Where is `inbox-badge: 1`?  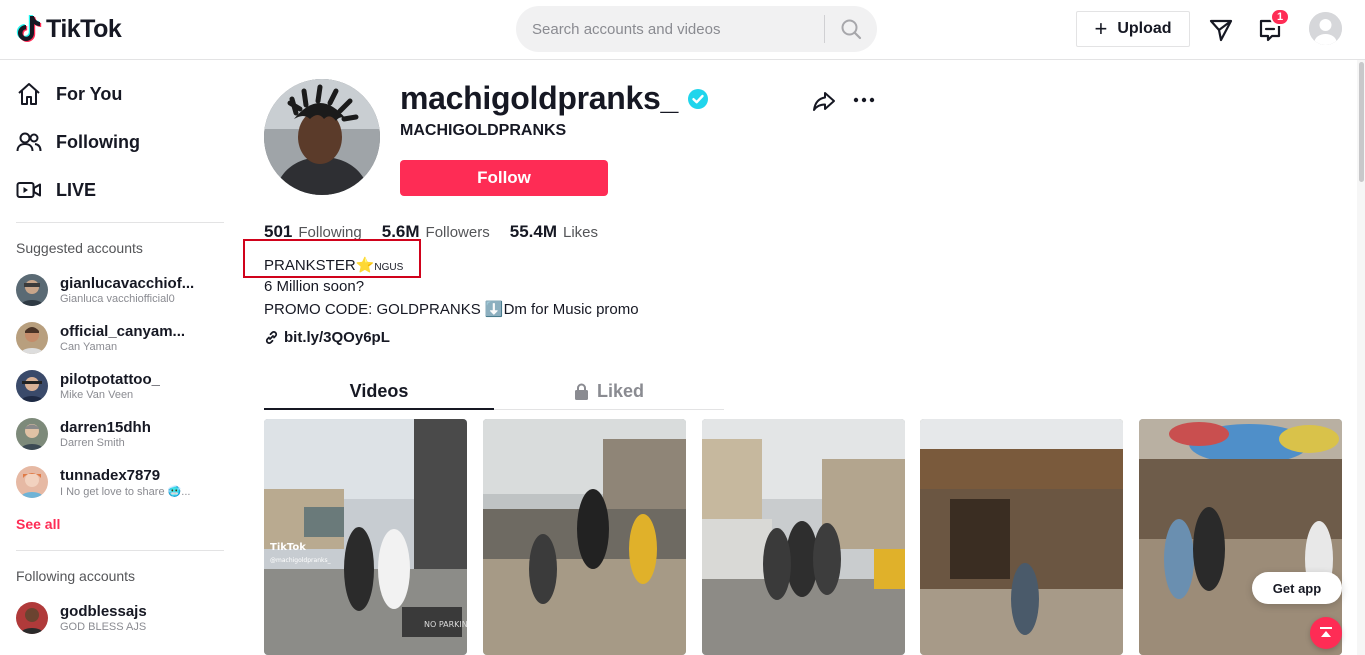 inbox-badge: 1 is located at coordinates (1280, 17).